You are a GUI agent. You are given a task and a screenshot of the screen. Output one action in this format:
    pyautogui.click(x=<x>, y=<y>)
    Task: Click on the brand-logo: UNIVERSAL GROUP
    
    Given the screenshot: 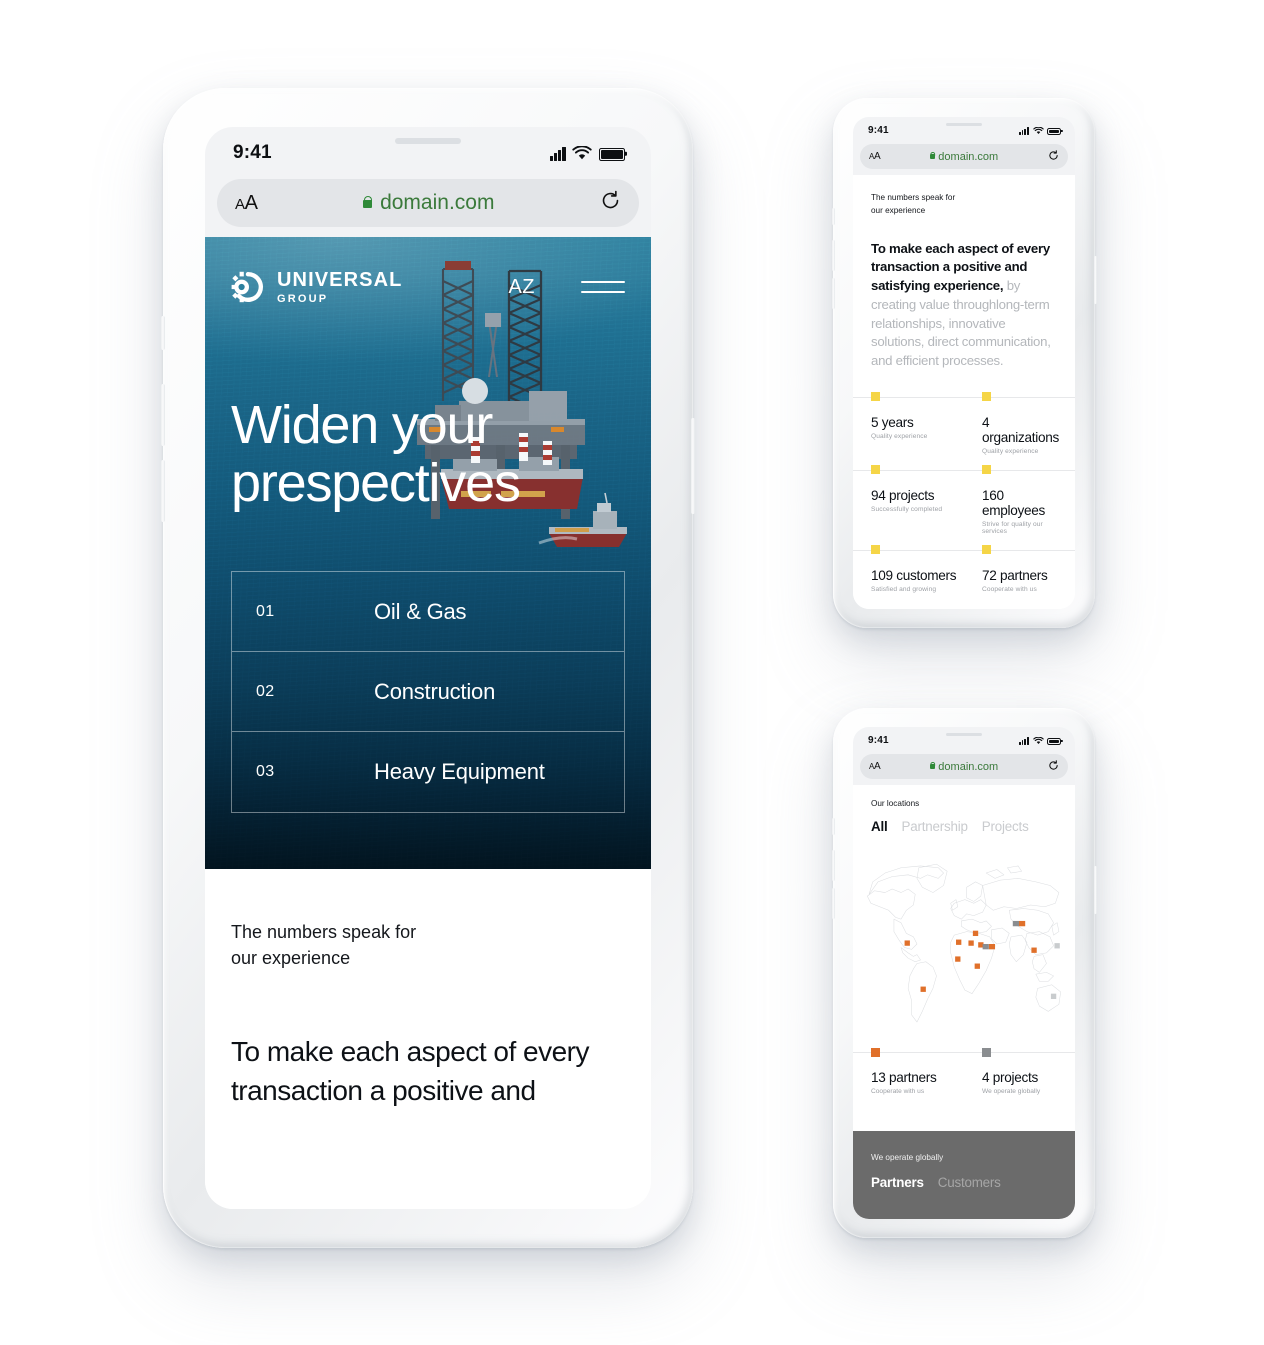 What is the action you would take?
    pyautogui.click(x=316, y=287)
    